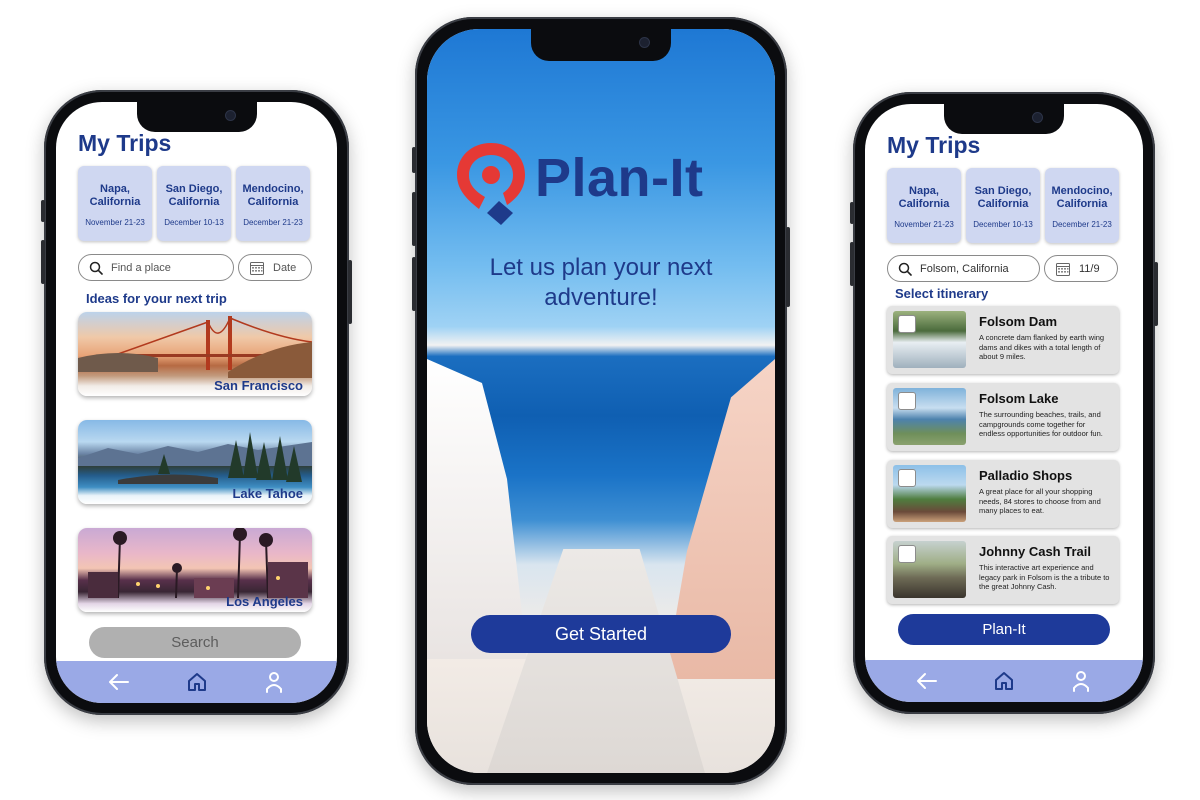 The height and width of the screenshot is (800, 1200). What do you see at coordinates (601, 634) in the screenshot?
I see `get-started-button: Get Started` at bounding box center [601, 634].